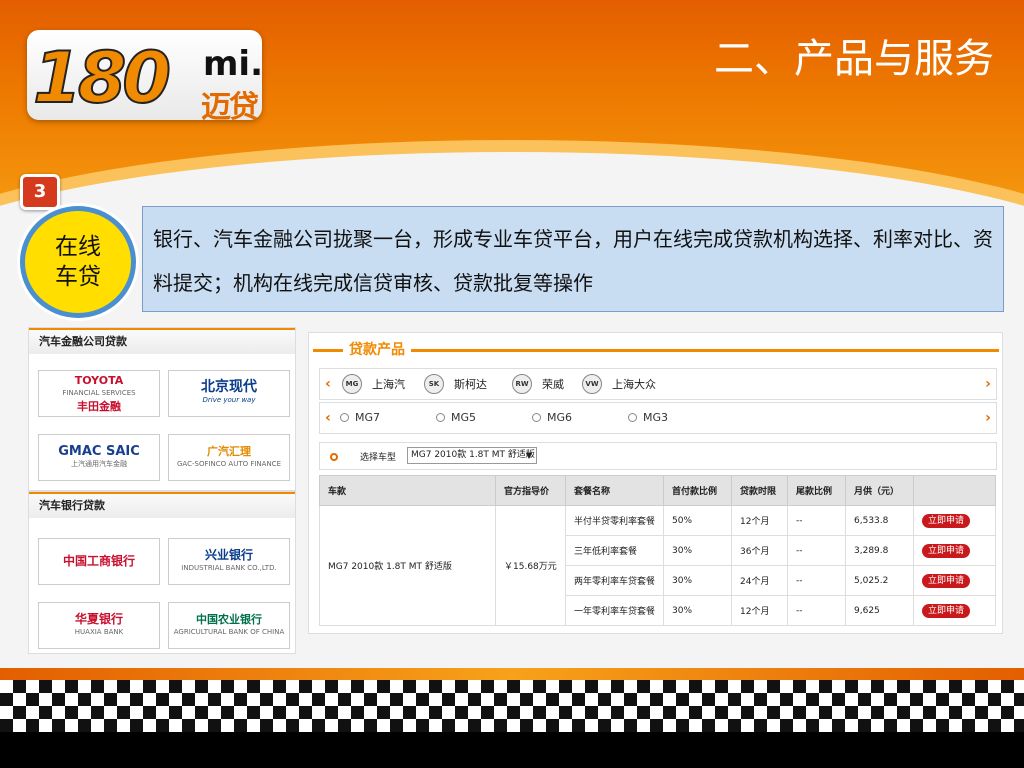 Image resolution: width=1024 pixels, height=768 pixels. I want to click on model-dropdown: MG7 2010款 1.8T MT 舒适版 ▼, so click(472, 455).